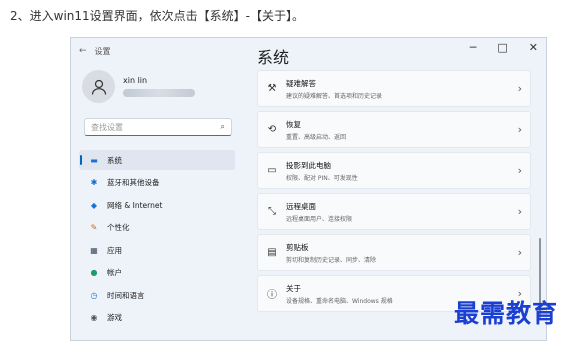 This screenshot has height=341, width=578. What do you see at coordinates (293, 124) in the screenshot?
I see `card-title: 恢复` at bounding box center [293, 124].